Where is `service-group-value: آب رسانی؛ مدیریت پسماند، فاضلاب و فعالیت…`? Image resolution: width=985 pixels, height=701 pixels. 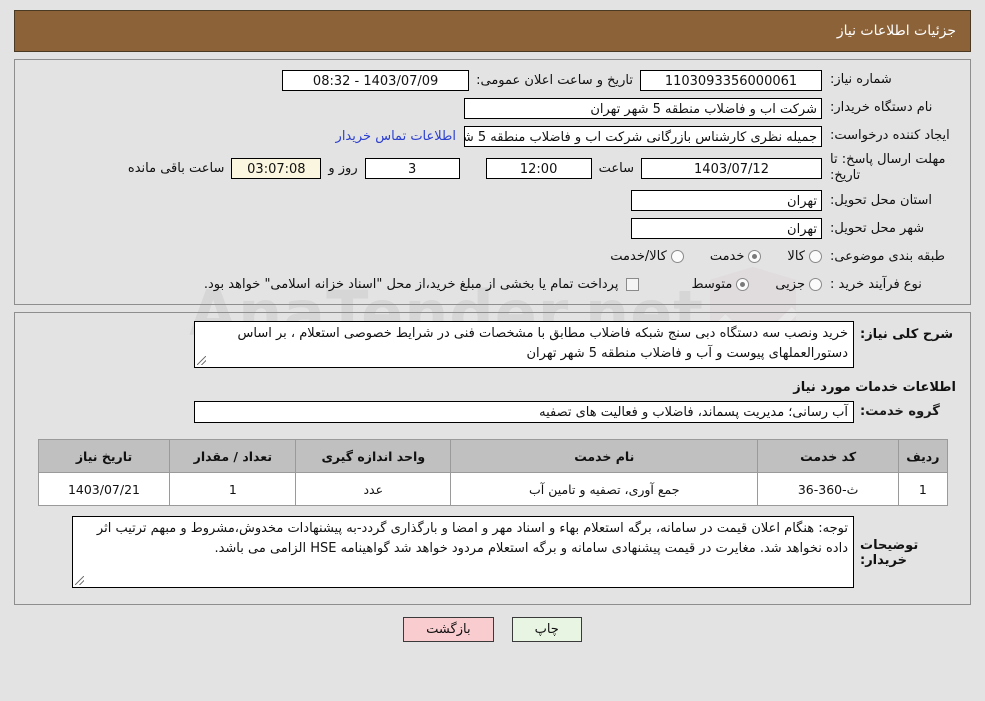 service-group-value: آب رسانی؛ مدیریت پسماند، فاضلاب و فعالیت… is located at coordinates (524, 412).